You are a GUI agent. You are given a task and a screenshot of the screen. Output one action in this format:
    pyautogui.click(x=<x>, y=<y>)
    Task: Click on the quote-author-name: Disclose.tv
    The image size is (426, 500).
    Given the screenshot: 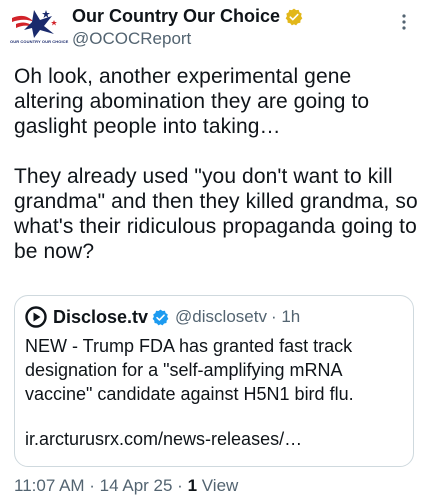 What is the action you would take?
    pyautogui.click(x=101, y=316)
    